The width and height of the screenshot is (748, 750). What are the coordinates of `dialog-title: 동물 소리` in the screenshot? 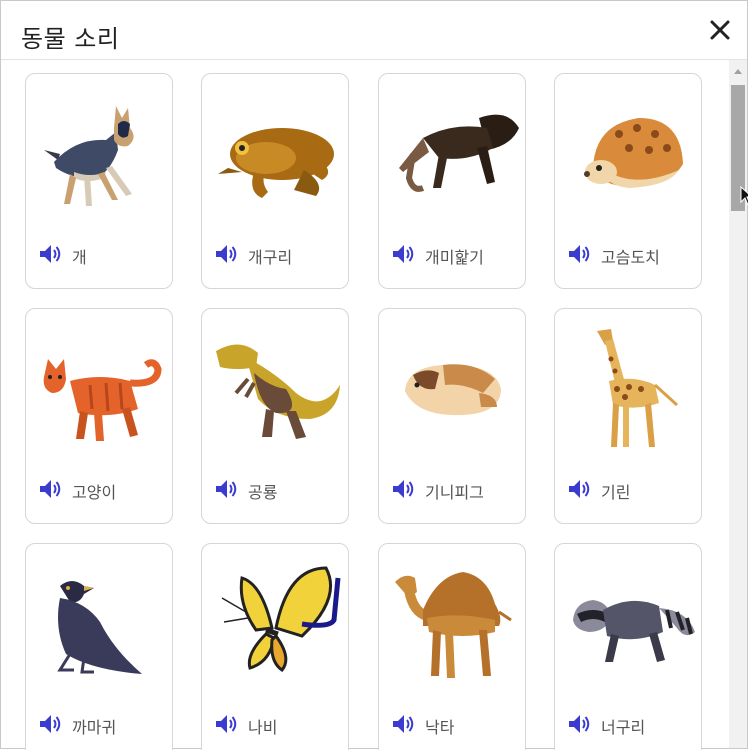 It's located at (70, 39).